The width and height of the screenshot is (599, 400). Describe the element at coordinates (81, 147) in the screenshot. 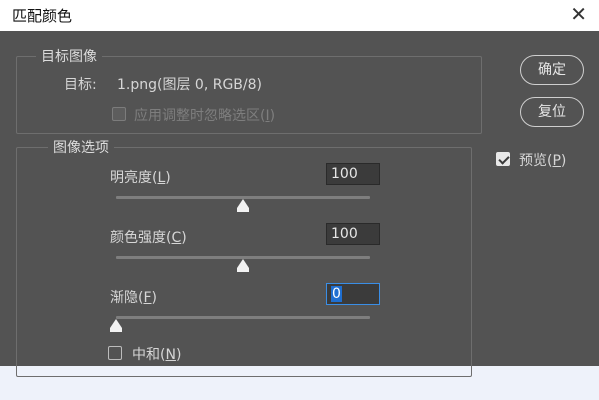

I see `image-options-legend: 图像选项` at that location.